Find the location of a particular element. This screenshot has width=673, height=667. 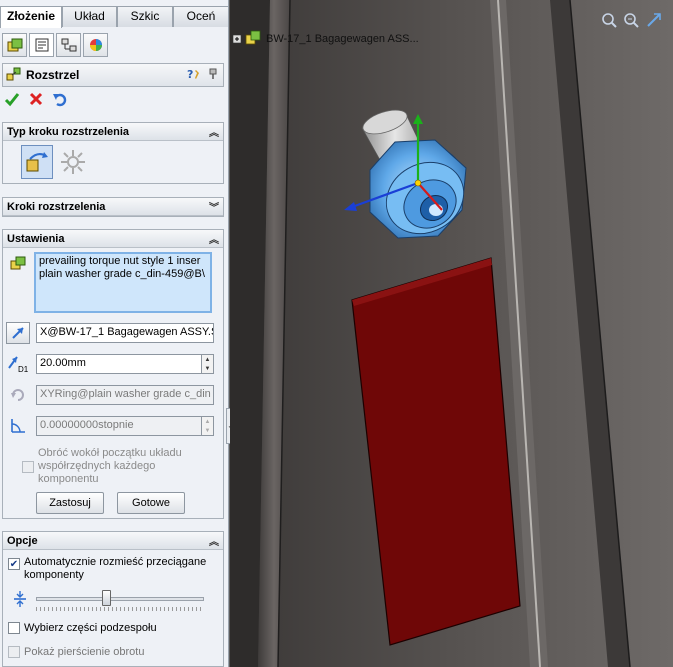

property-manager-icon is located at coordinates (41, 45).